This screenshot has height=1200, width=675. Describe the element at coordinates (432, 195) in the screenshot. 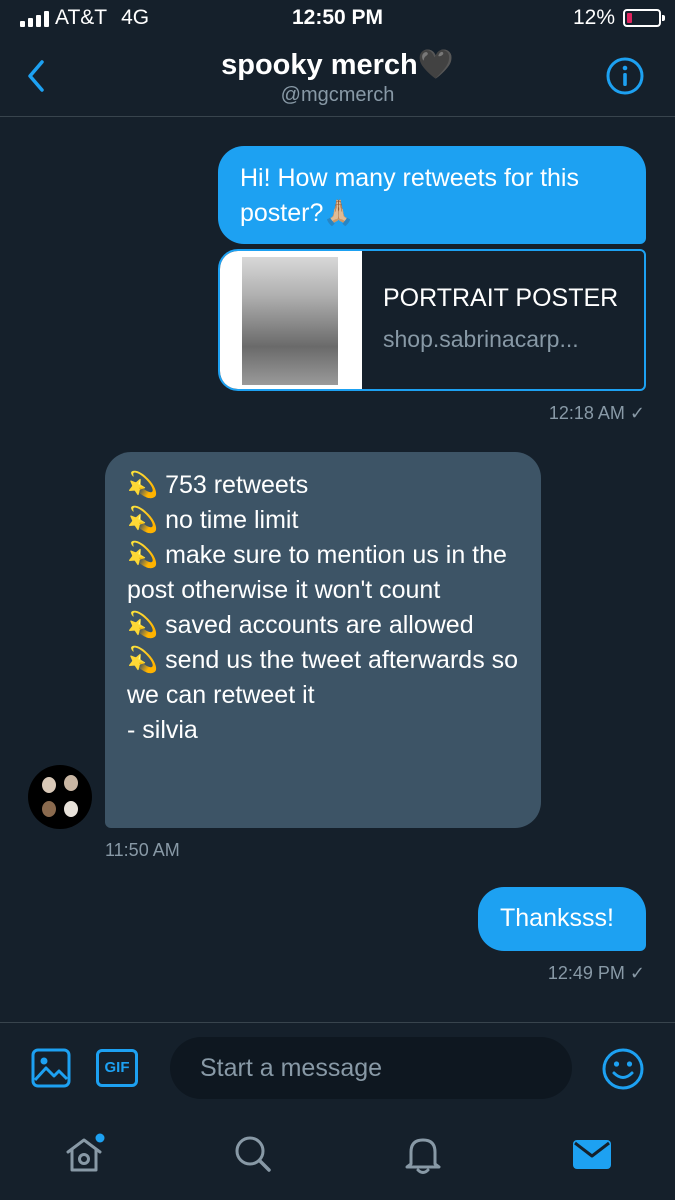

I see `outgoing-message: Hi! How many retweets for this poster?🙏🏼` at that location.